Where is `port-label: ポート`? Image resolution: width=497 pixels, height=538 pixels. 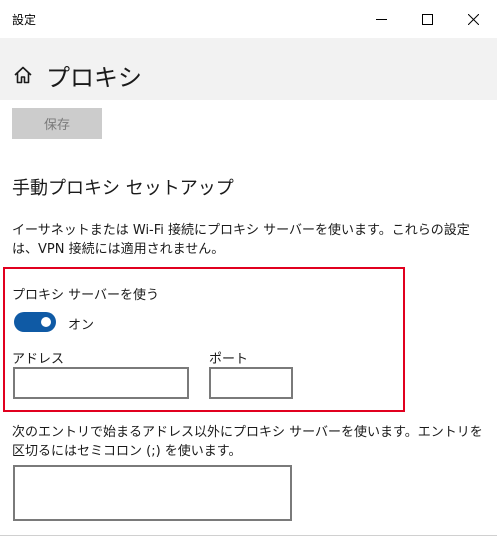 port-label: ポート is located at coordinates (229, 359).